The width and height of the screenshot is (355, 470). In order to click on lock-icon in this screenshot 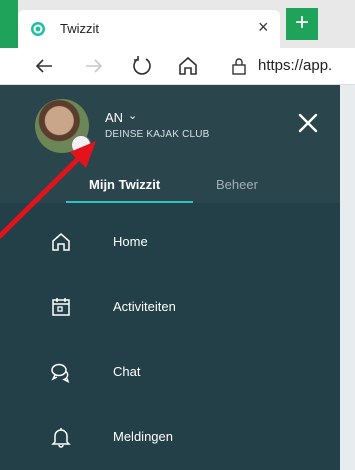, I will do `click(239, 66)`.